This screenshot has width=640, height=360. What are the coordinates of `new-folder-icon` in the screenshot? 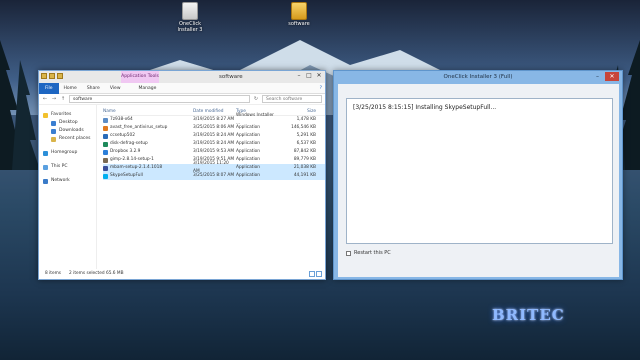 It's located at (60, 76).